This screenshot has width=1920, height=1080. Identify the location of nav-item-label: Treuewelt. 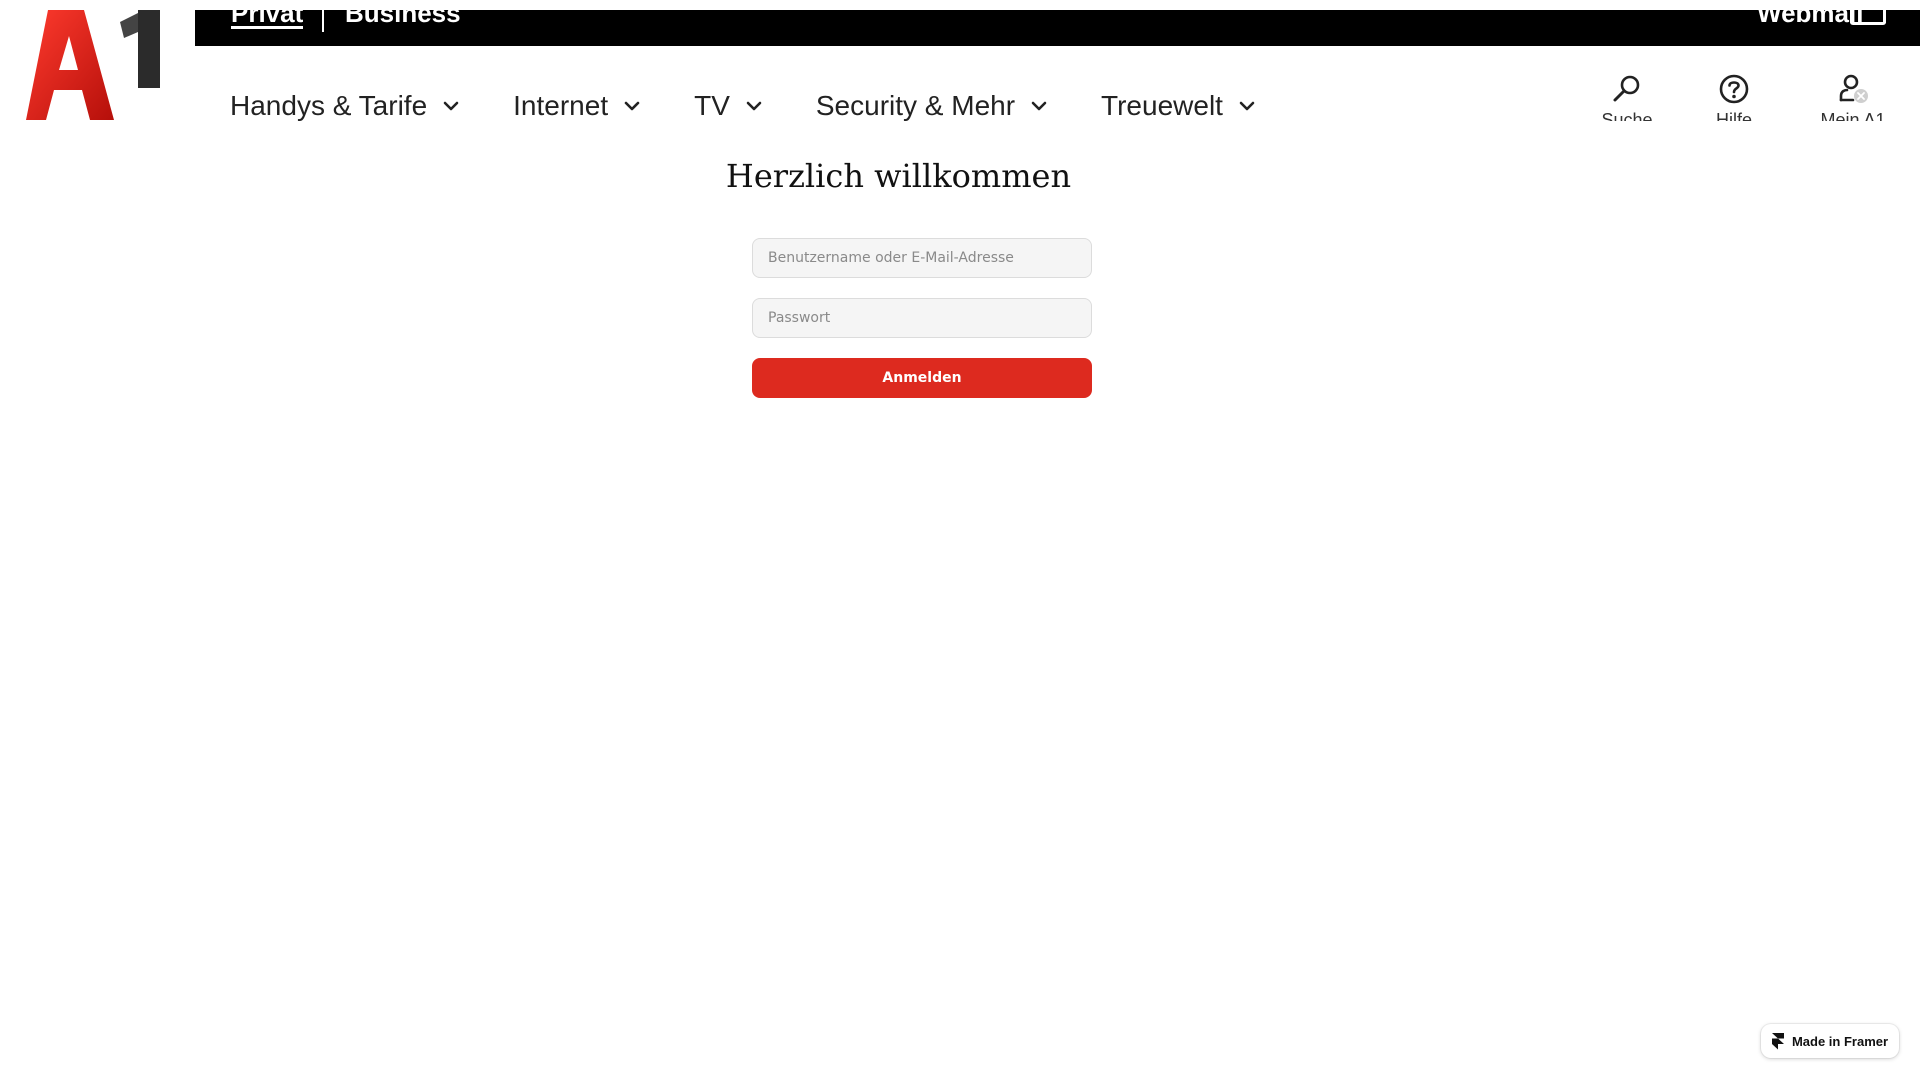
(1162, 105).